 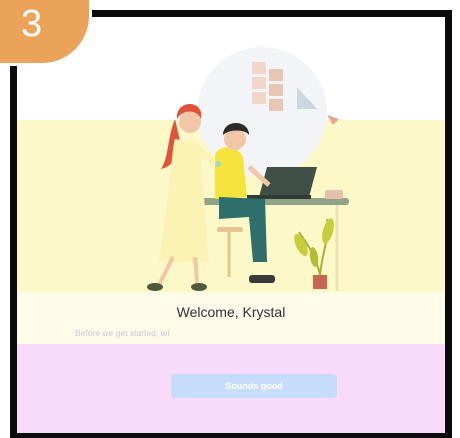 What do you see at coordinates (334, 194) in the screenshot?
I see `mug-icon` at bounding box center [334, 194].